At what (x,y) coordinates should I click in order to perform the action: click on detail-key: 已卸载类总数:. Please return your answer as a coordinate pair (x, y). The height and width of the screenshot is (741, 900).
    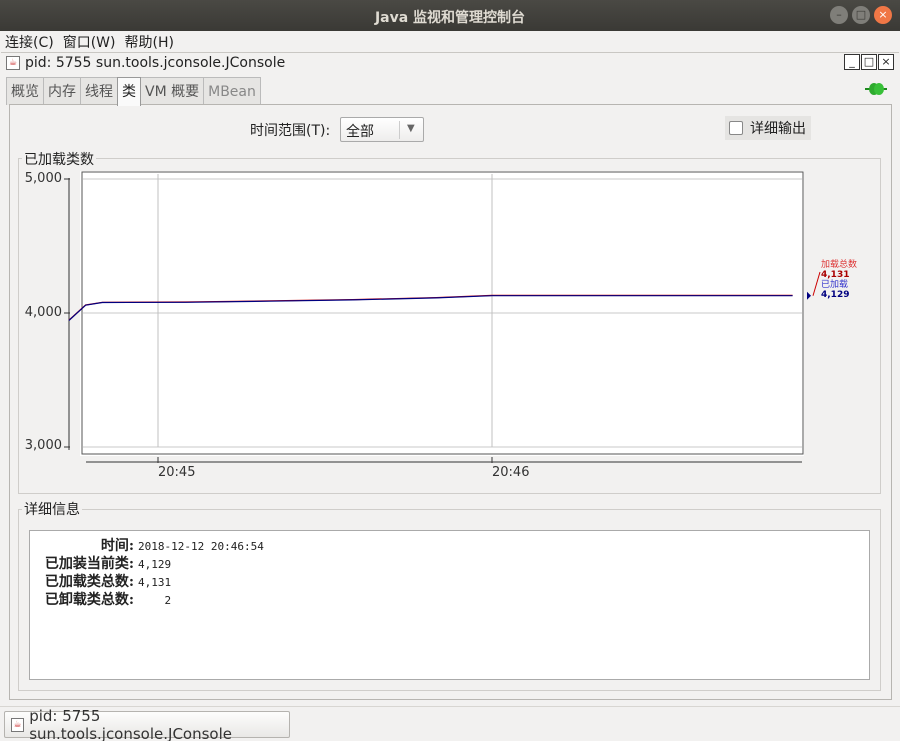
    Looking at the image, I should click on (89, 600).